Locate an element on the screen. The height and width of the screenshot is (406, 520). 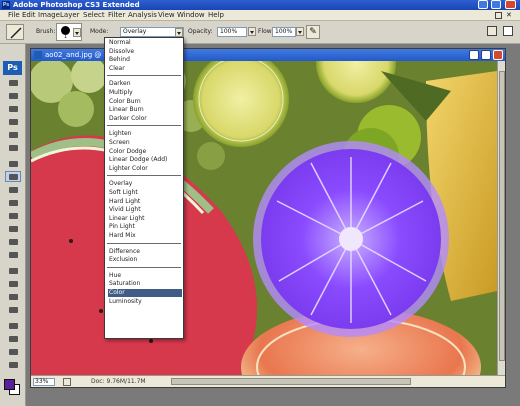
blend-mode-item-linear-light: Linear Light is located at coordinates (145, 219).